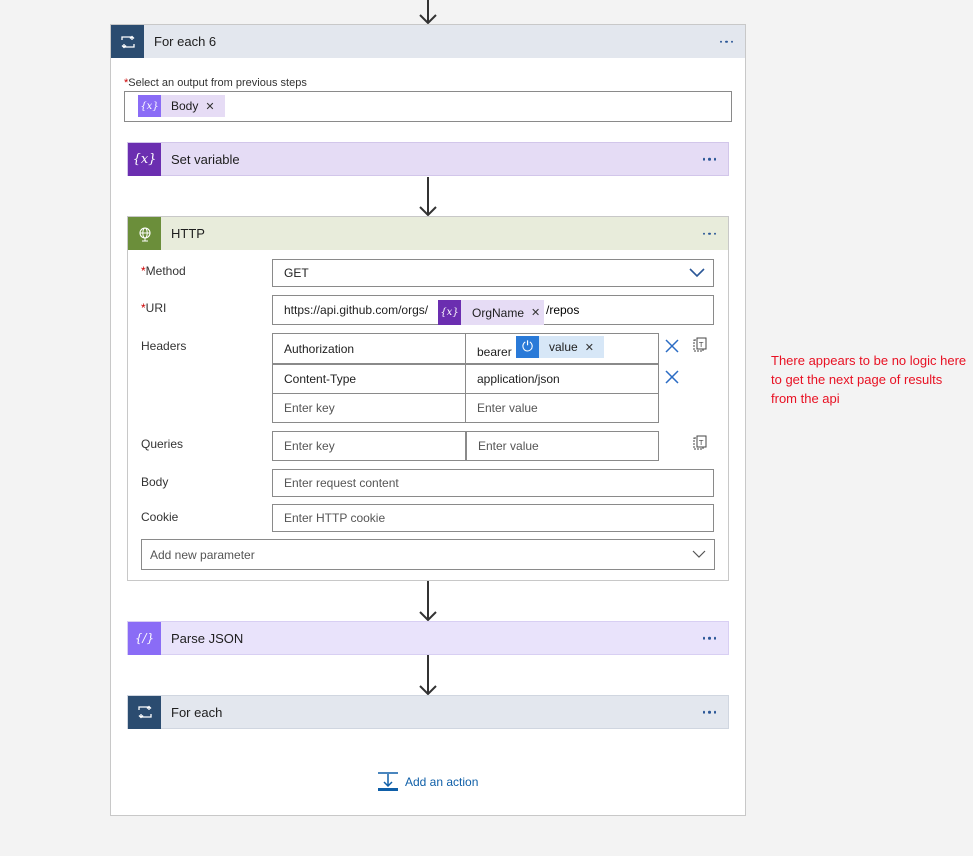  What do you see at coordinates (144, 233) in the screenshot?
I see `globe-icon` at bounding box center [144, 233].